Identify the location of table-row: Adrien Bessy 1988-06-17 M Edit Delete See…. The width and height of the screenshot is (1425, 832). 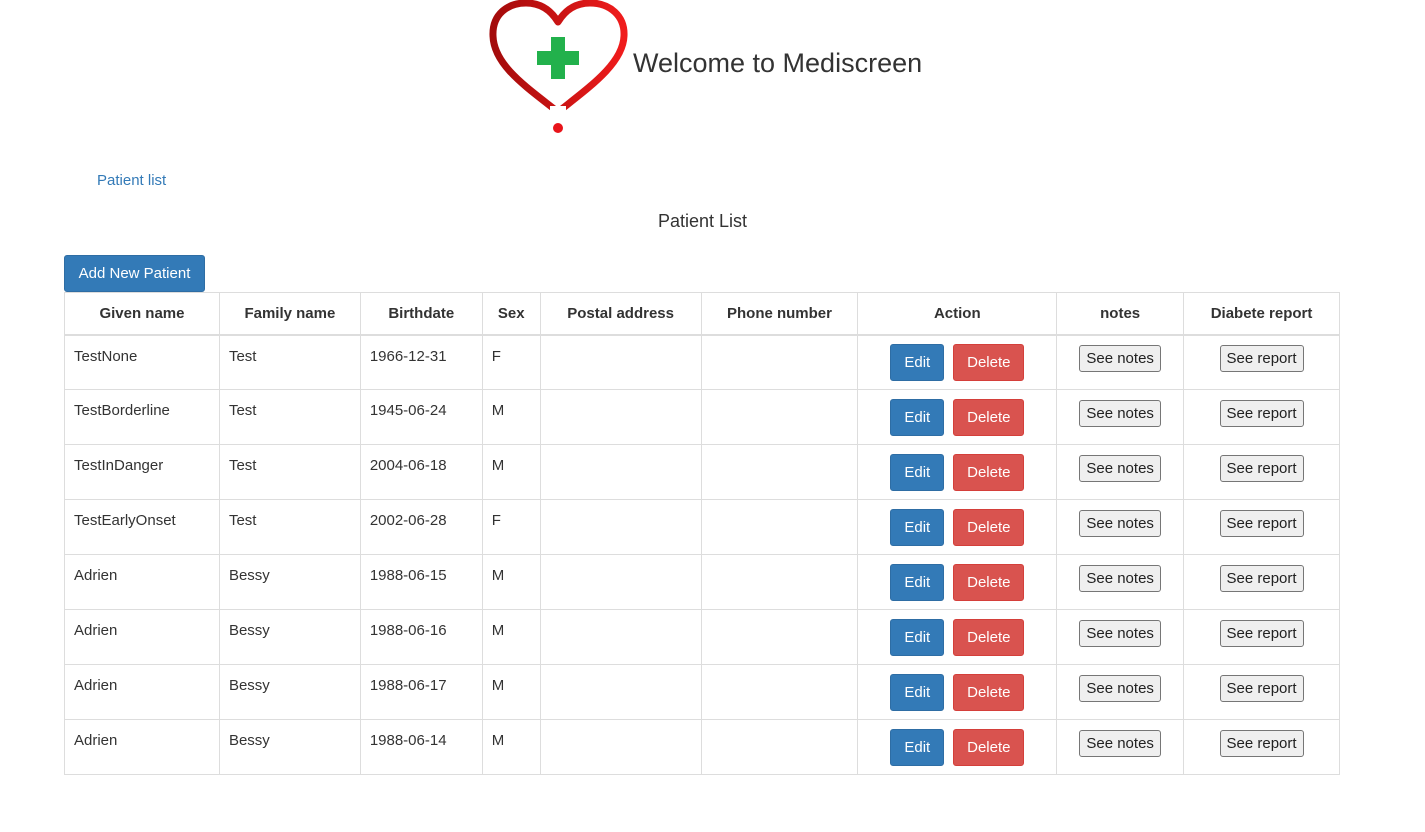
(702, 692).